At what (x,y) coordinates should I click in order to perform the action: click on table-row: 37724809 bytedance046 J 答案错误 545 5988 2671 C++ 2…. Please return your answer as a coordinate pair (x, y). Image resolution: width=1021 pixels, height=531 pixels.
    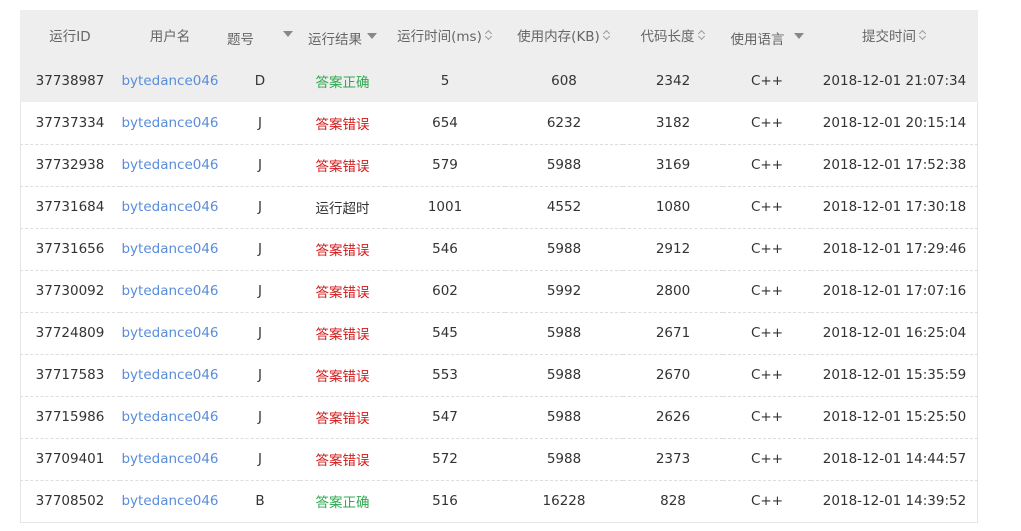
    Looking at the image, I should click on (499, 333).